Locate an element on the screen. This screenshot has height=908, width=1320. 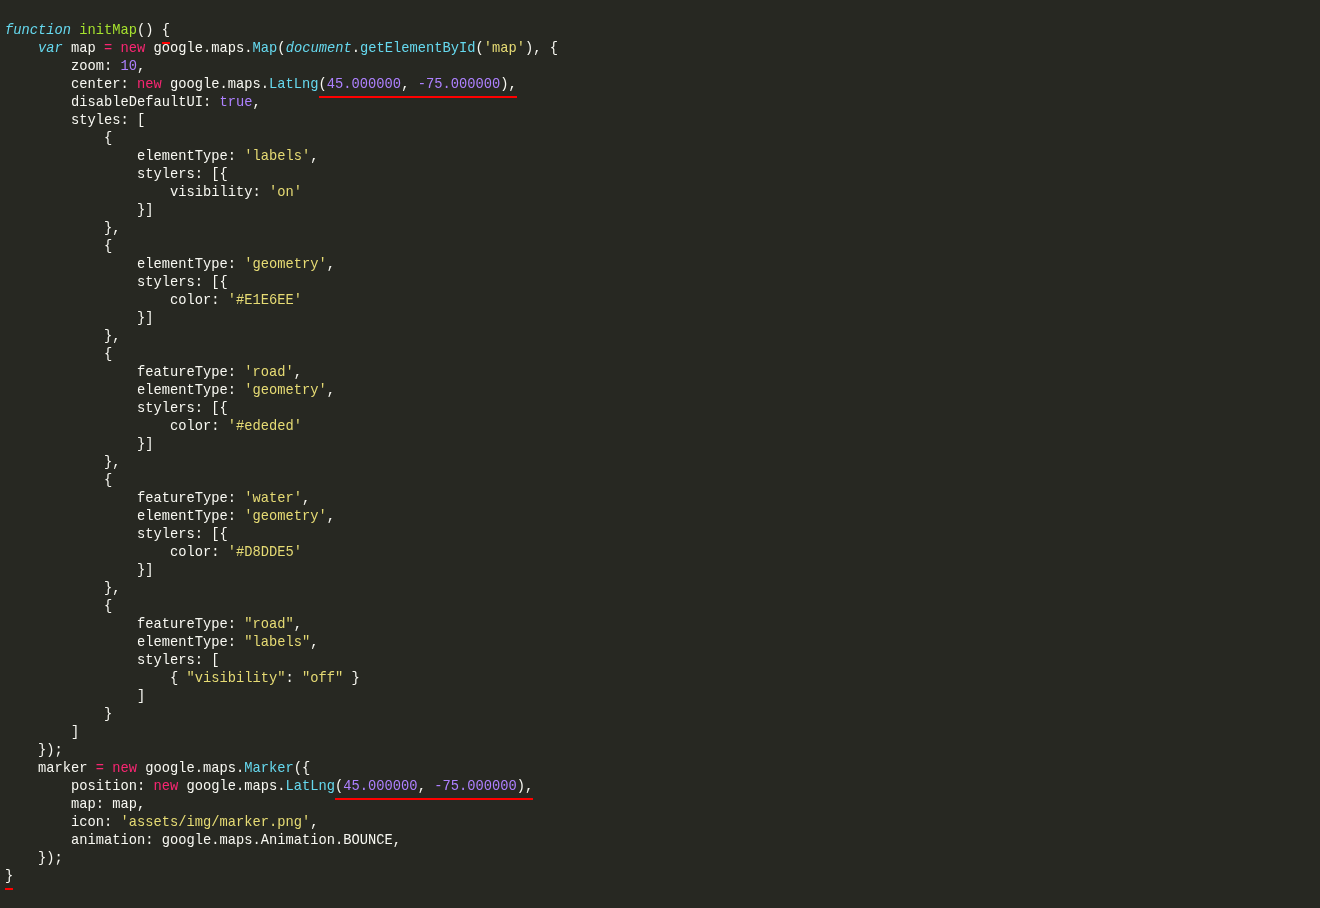
code-line: icon: 'assets/img/marker.png', is located at coordinates (194, 823).